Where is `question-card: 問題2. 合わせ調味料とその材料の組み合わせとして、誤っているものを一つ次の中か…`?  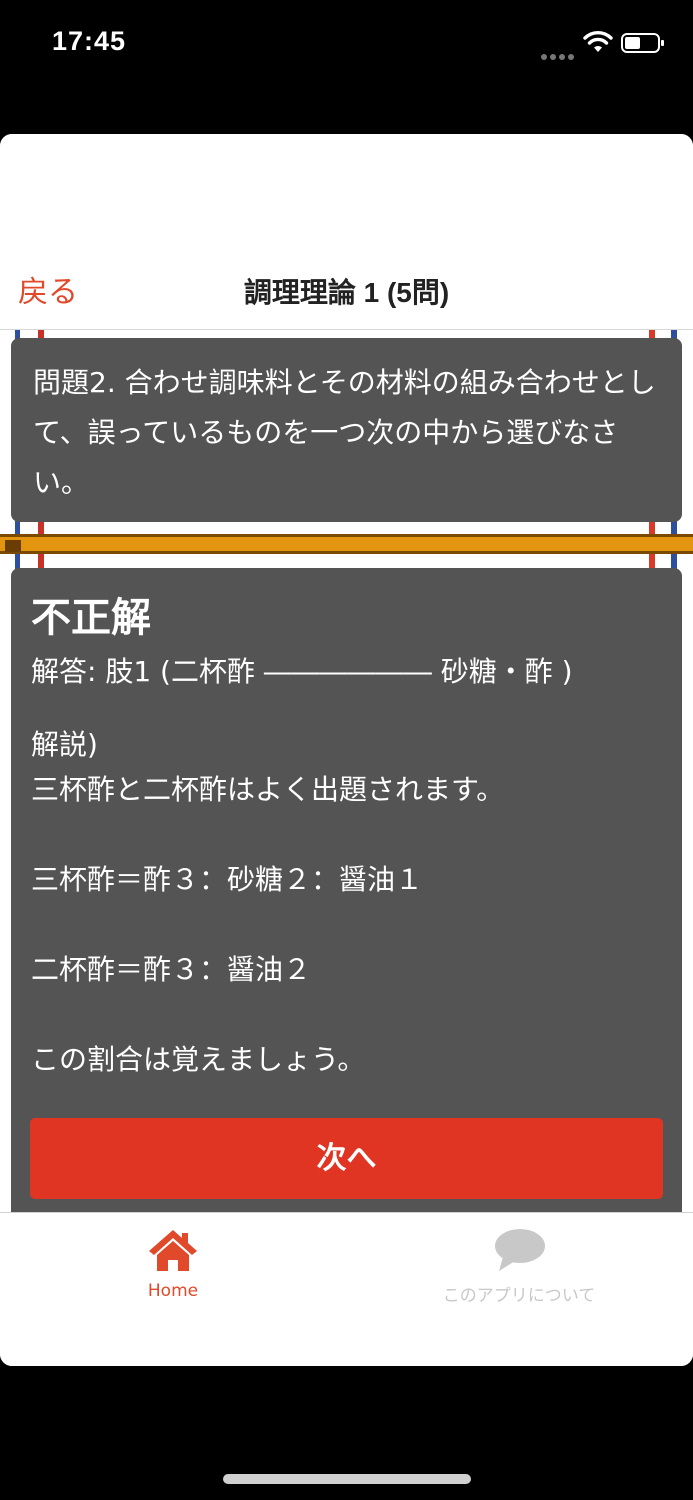 question-card: 問題2. 合わせ調味料とその材料の組み合わせとして、誤っているものを一つ次の中か… is located at coordinates (346, 430).